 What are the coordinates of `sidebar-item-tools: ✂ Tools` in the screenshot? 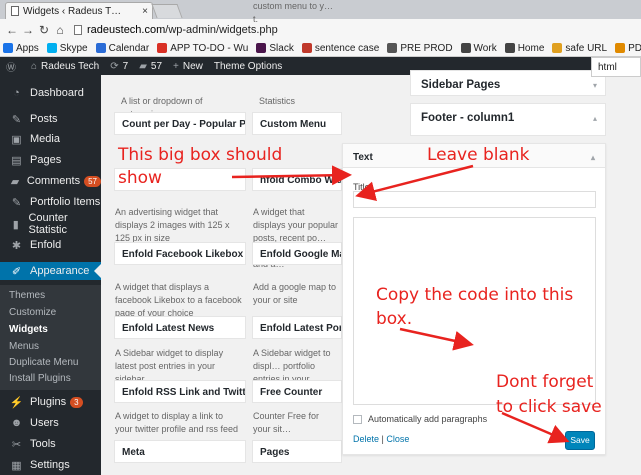 It's located at (50, 444).